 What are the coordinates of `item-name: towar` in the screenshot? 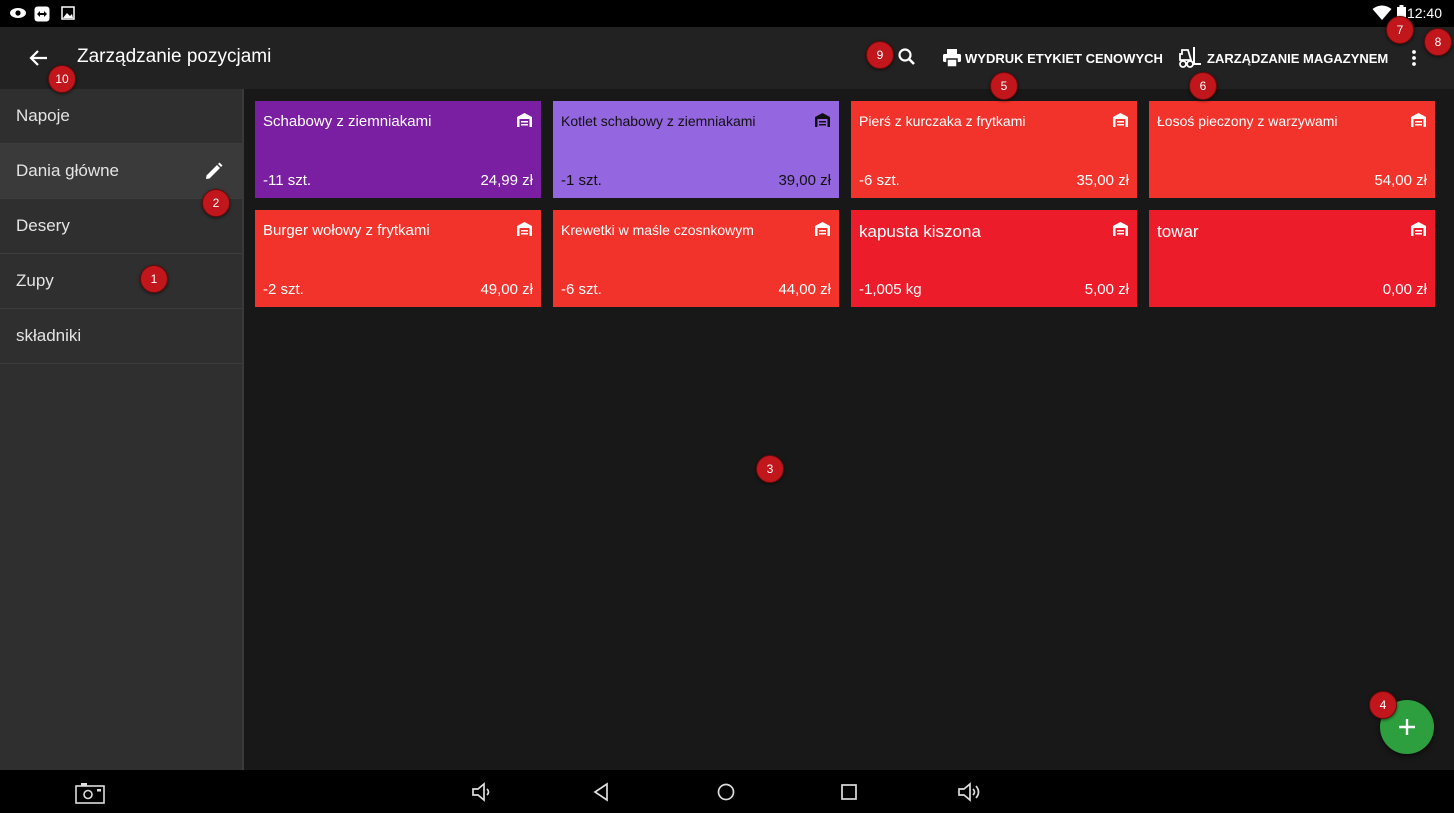 It's located at (1178, 231).